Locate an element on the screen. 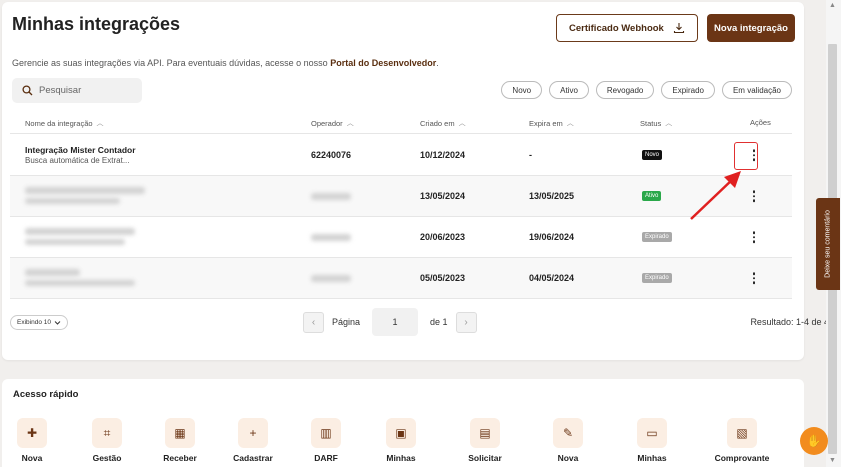 The image size is (841, 467). search-input is located at coordinates (84, 90).